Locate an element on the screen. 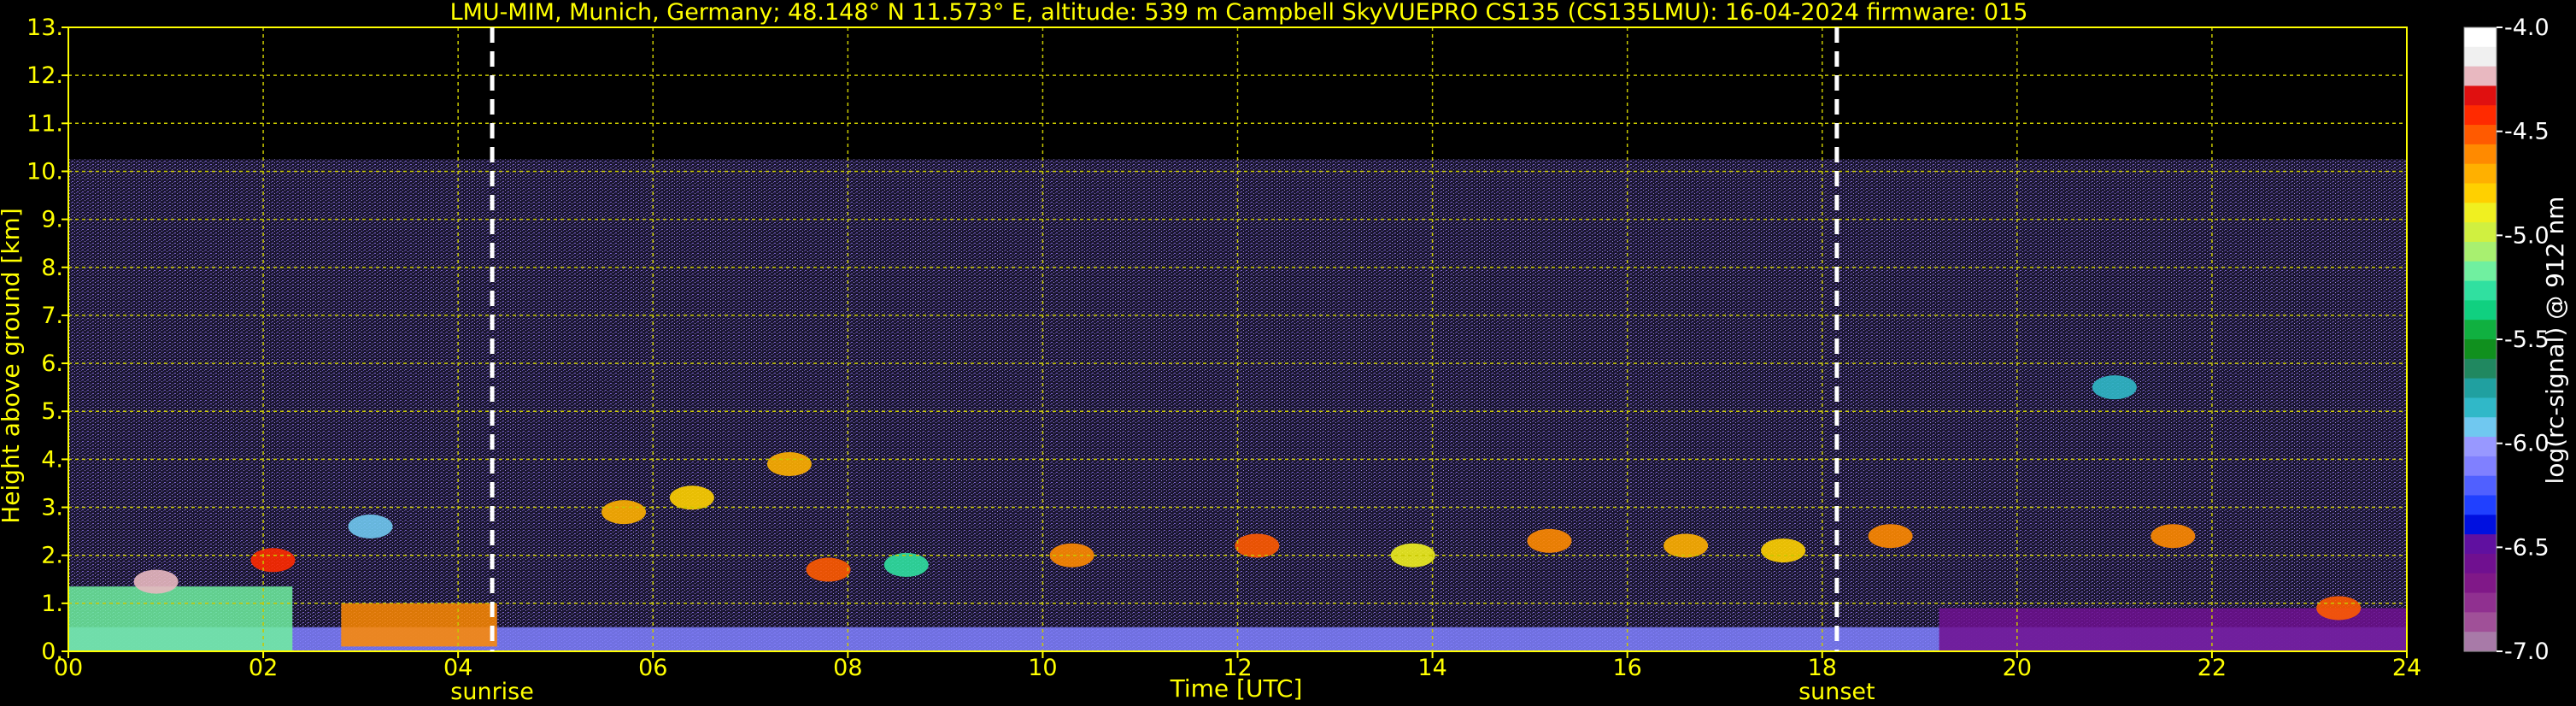 Image resolution: width=2576 pixels, height=706 pixels. sunset-label: sunset is located at coordinates (1837, 692).